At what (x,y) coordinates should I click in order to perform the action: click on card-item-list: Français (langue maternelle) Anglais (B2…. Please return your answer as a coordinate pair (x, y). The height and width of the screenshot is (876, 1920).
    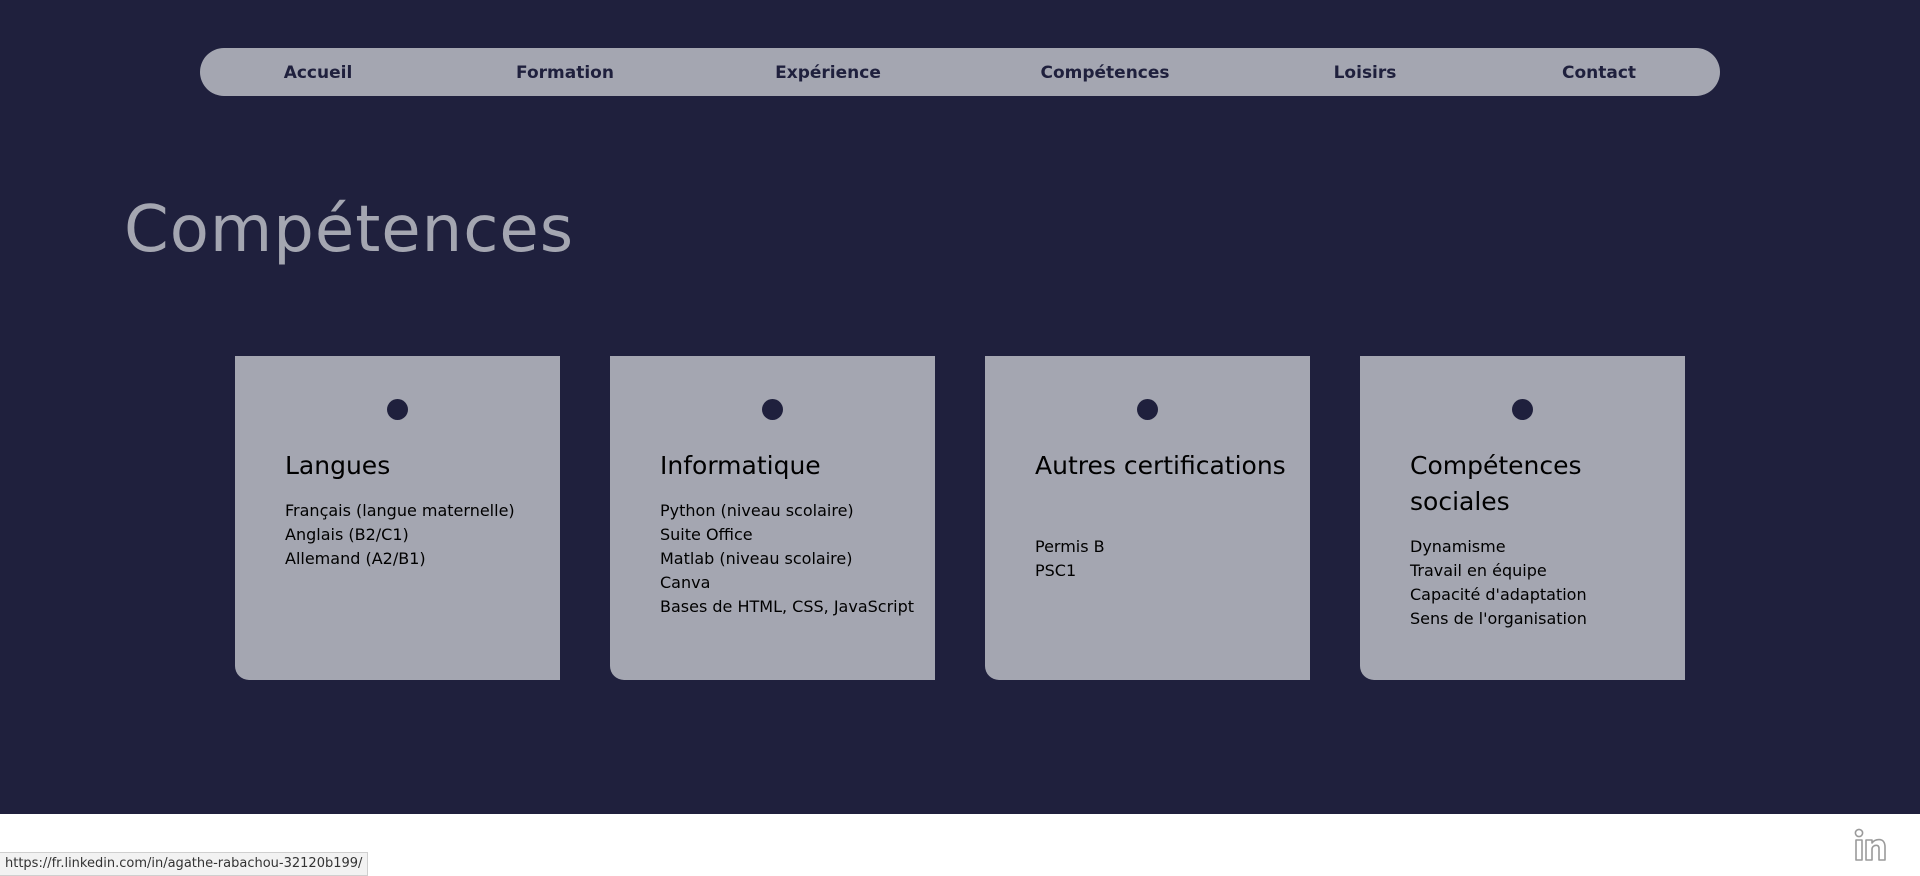
    Looking at the image, I should click on (417, 535).